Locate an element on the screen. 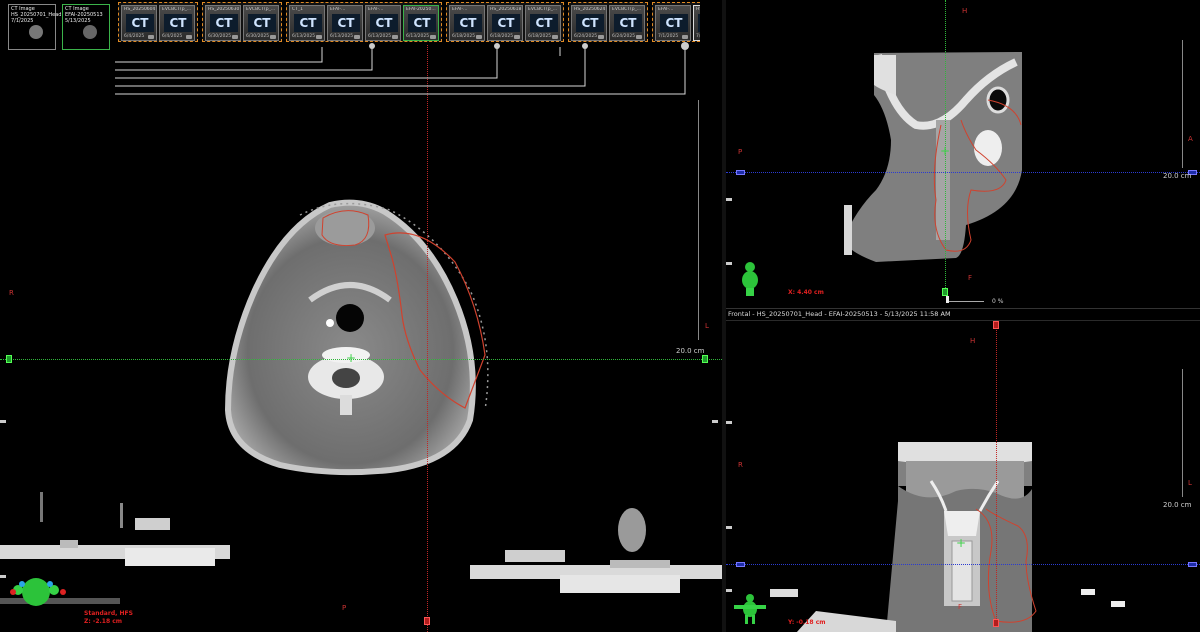  series-tile: EFAI-... CT 7/1/2025 is located at coordinates (673, 23).